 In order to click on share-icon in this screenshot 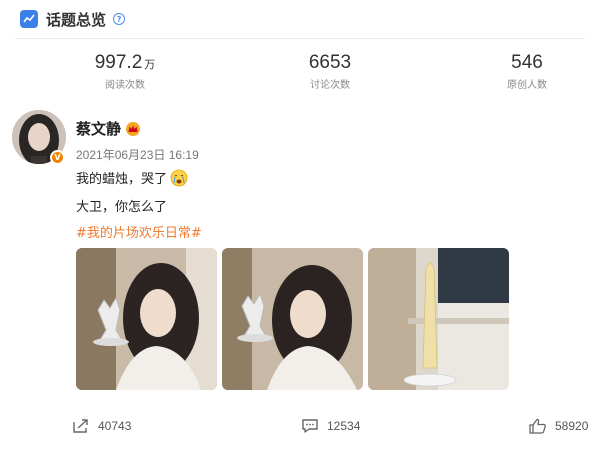, I will do `click(80, 426)`.